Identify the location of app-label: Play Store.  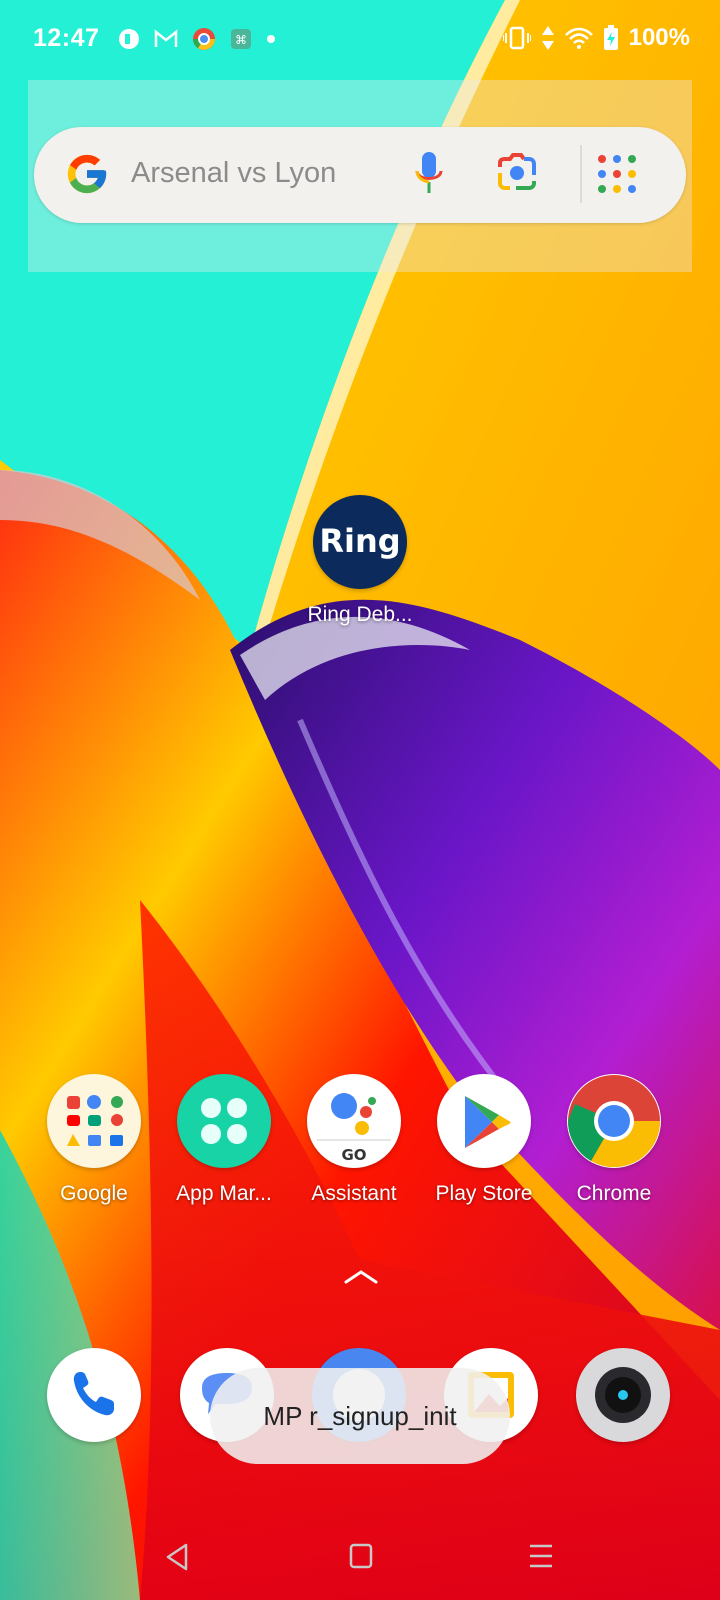
(484, 1193).